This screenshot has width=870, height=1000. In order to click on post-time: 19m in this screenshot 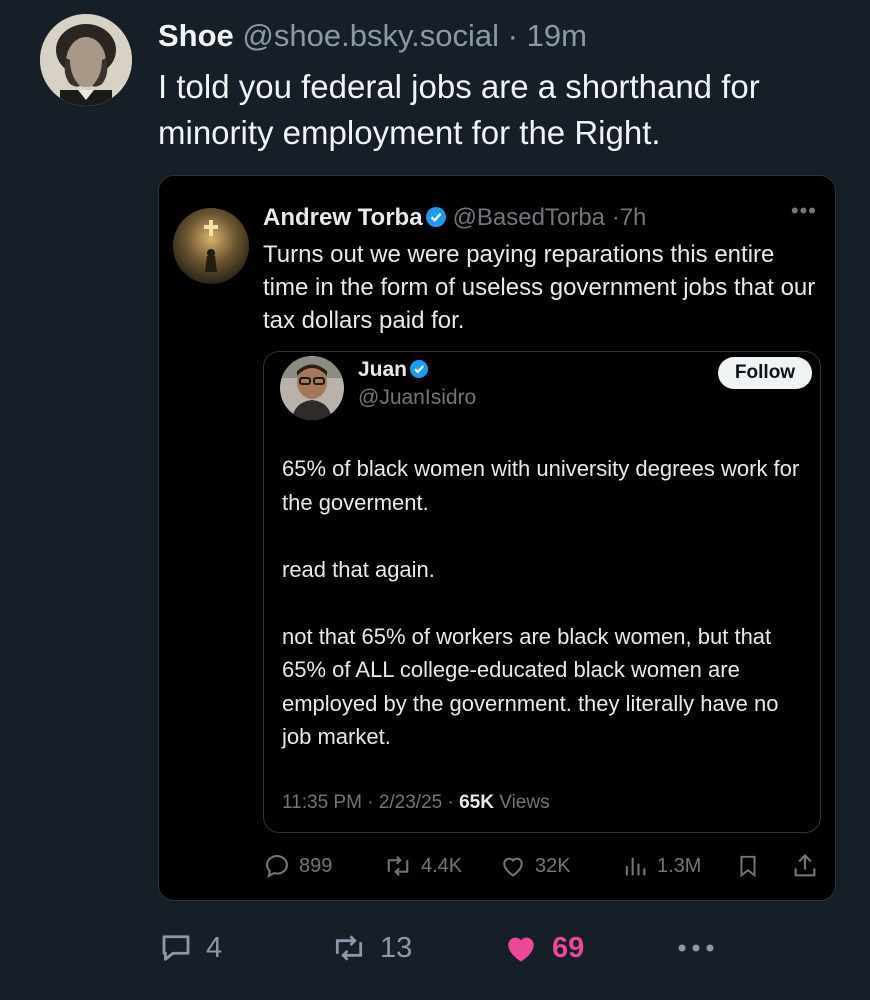, I will do `click(557, 35)`.